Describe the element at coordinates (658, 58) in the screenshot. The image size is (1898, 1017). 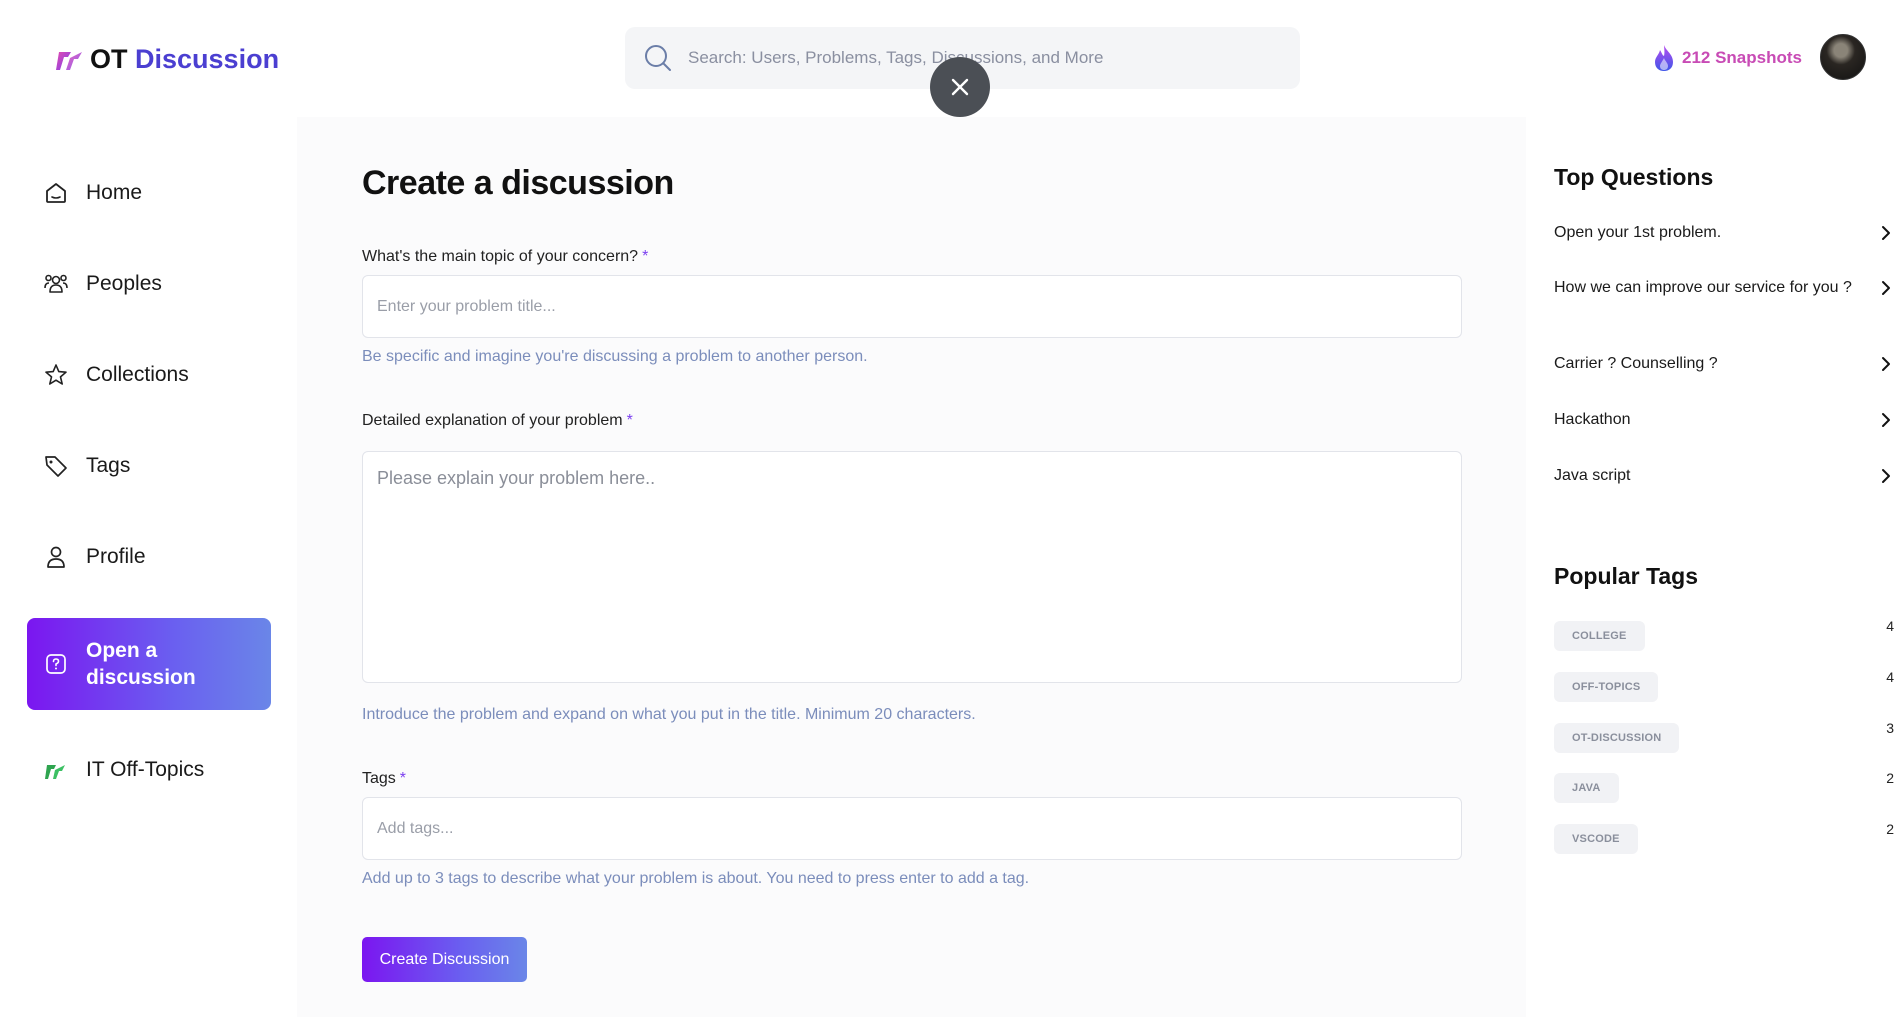
I see `search-icon` at that location.